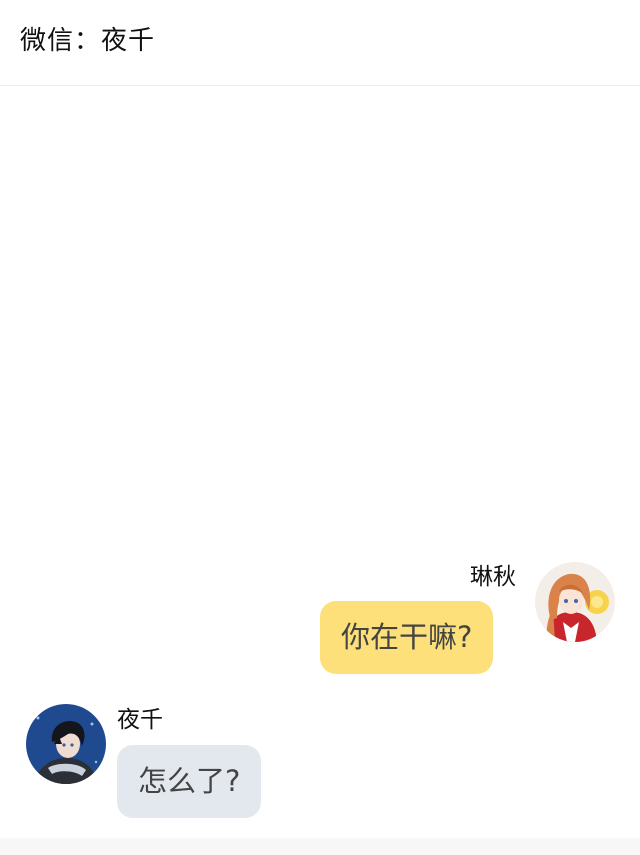  What do you see at coordinates (66, 744) in the screenshot?
I see `boy-avatar-icon` at bounding box center [66, 744].